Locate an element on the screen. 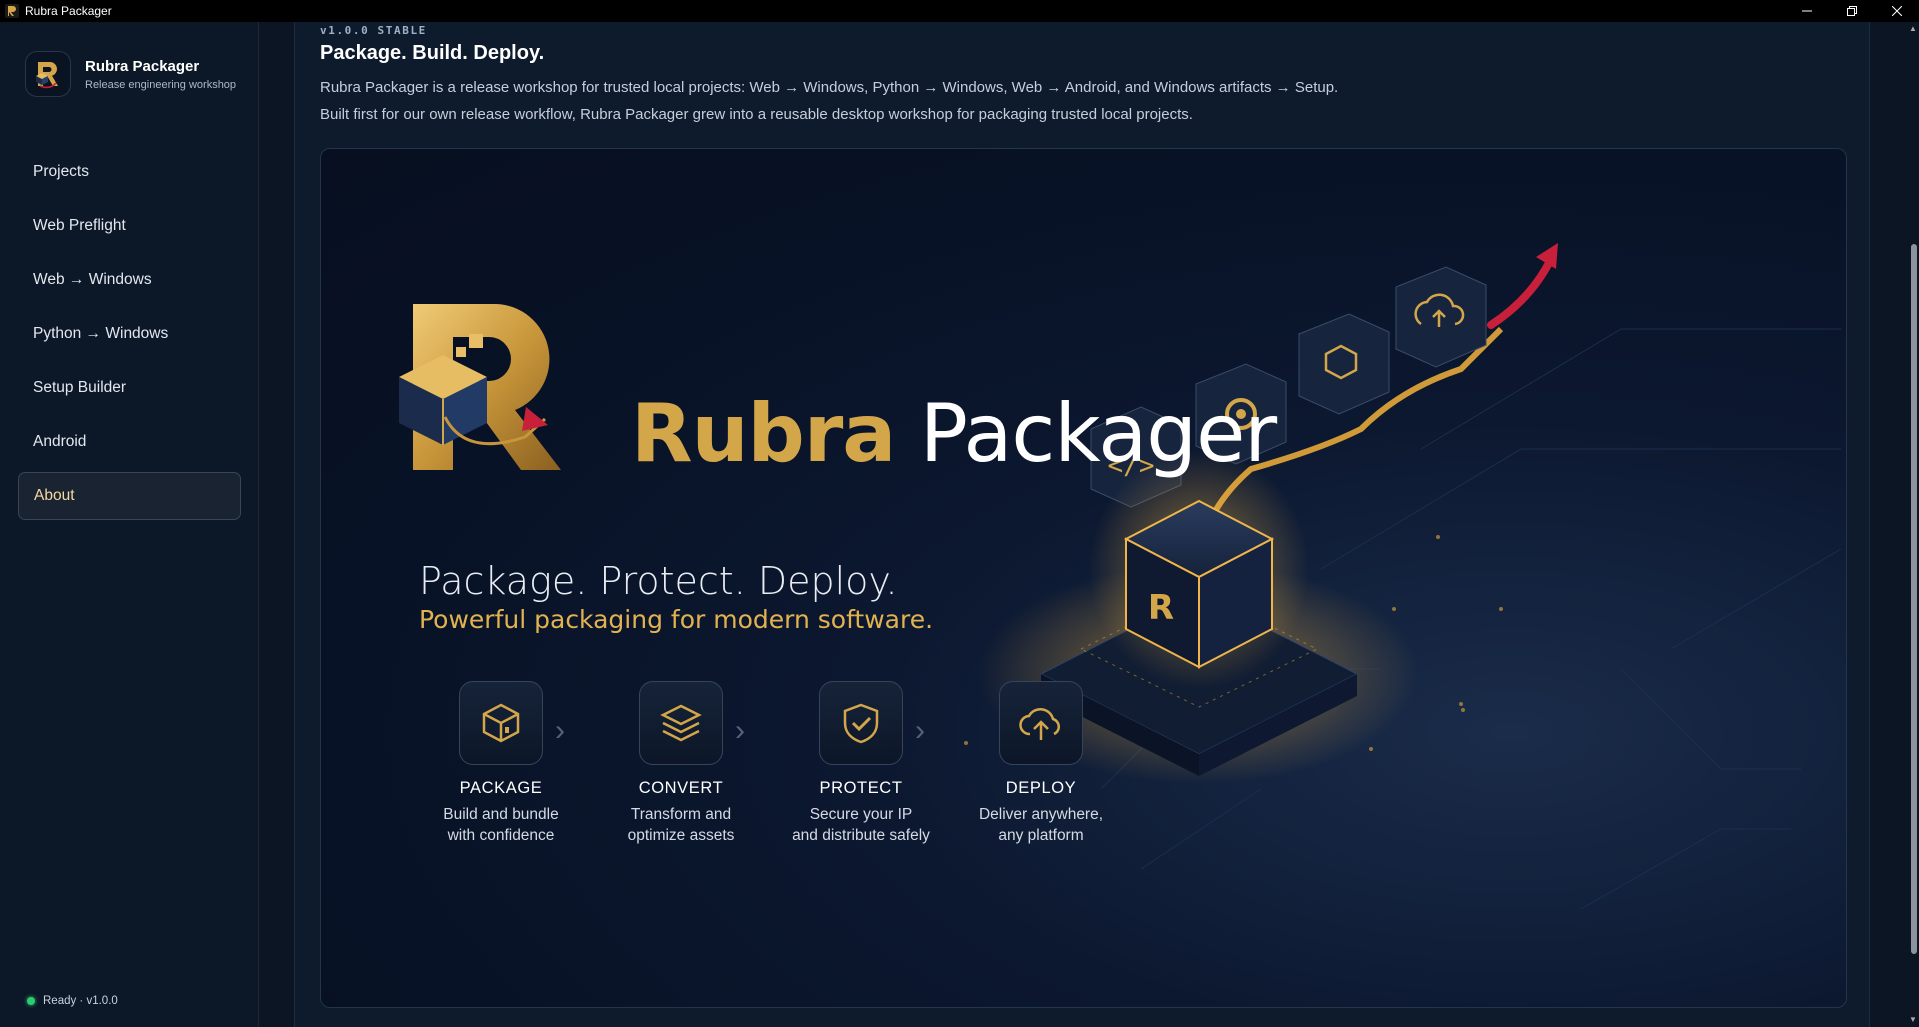 The width and height of the screenshot is (1919, 1027). close-icon is located at coordinates (1896, 11).